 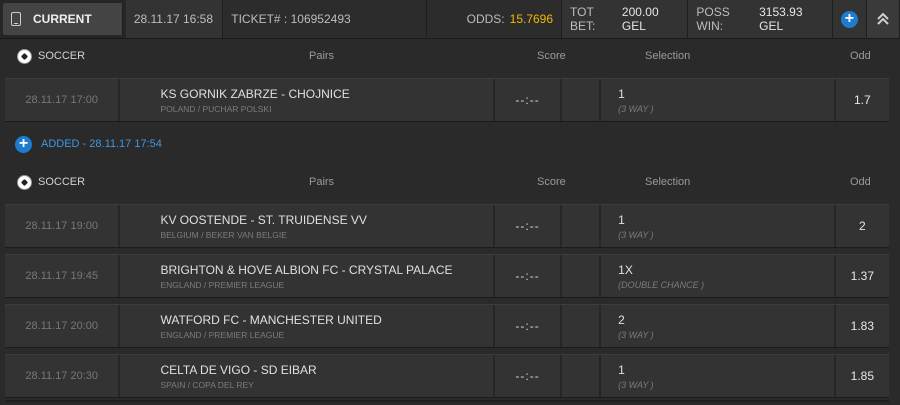 I want to click on collapse-button, so click(x=883, y=19).